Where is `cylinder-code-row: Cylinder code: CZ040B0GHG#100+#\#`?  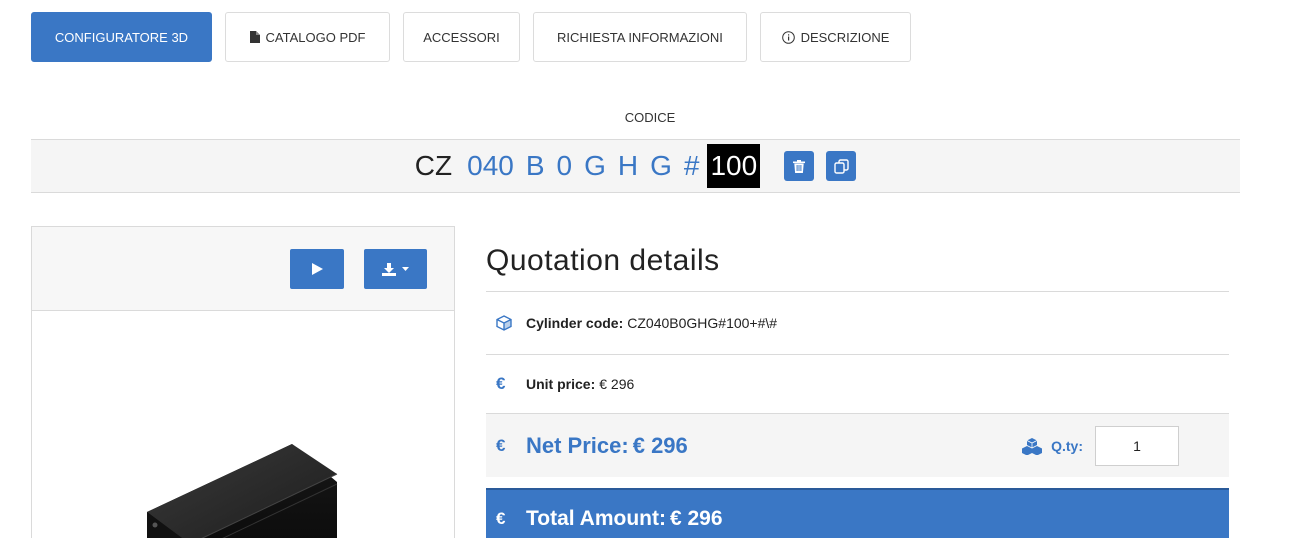
cylinder-code-row: Cylinder code: CZ040B0GHG#100+#\# is located at coordinates (857, 322).